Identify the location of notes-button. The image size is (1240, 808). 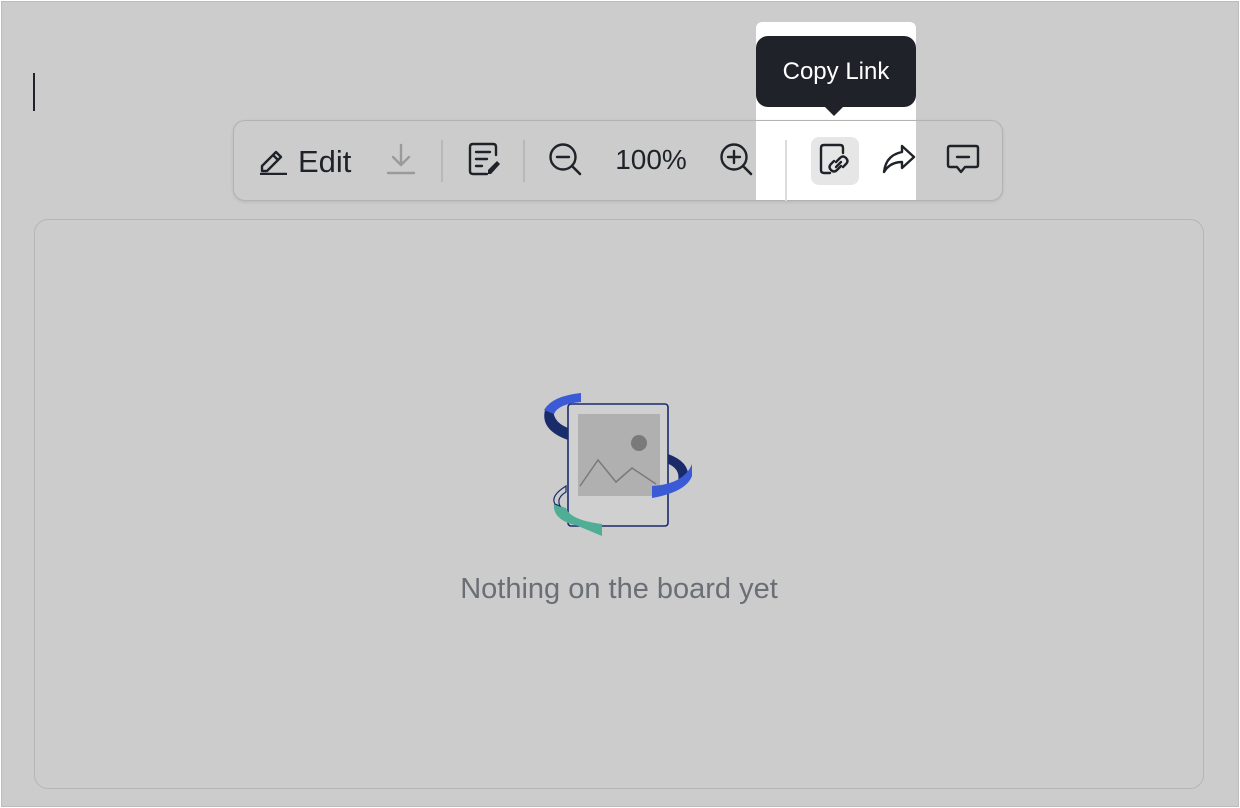
(484, 161).